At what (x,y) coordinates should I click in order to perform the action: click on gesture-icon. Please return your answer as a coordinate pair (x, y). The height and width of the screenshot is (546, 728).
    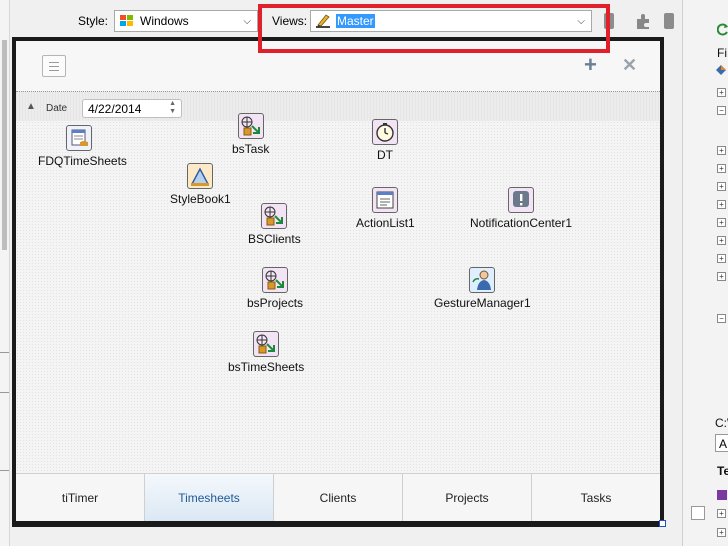
    Looking at the image, I should click on (482, 280).